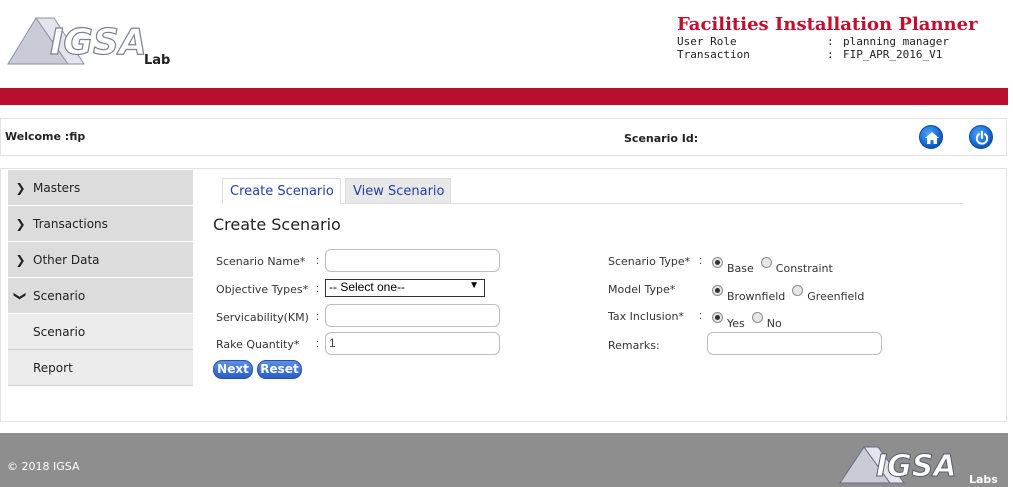 This screenshot has width=1013, height=487. I want to click on radio-no, so click(757, 317).